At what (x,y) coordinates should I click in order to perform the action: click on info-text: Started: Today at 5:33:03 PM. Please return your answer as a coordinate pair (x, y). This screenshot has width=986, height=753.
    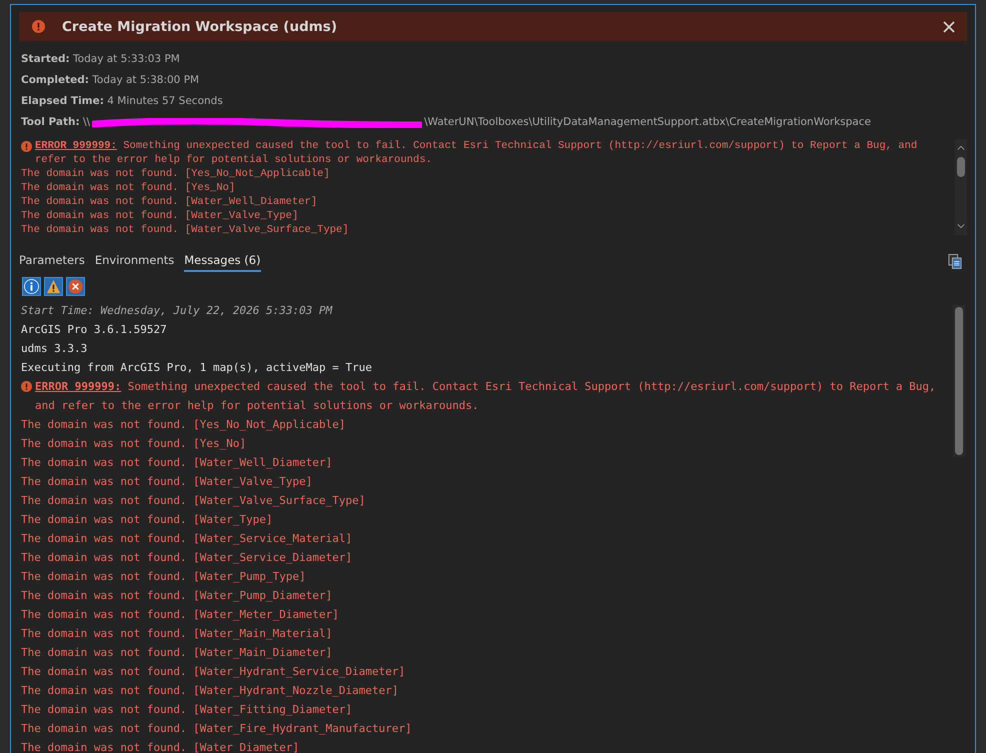
    Looking at the image, I should click on (101, 59).